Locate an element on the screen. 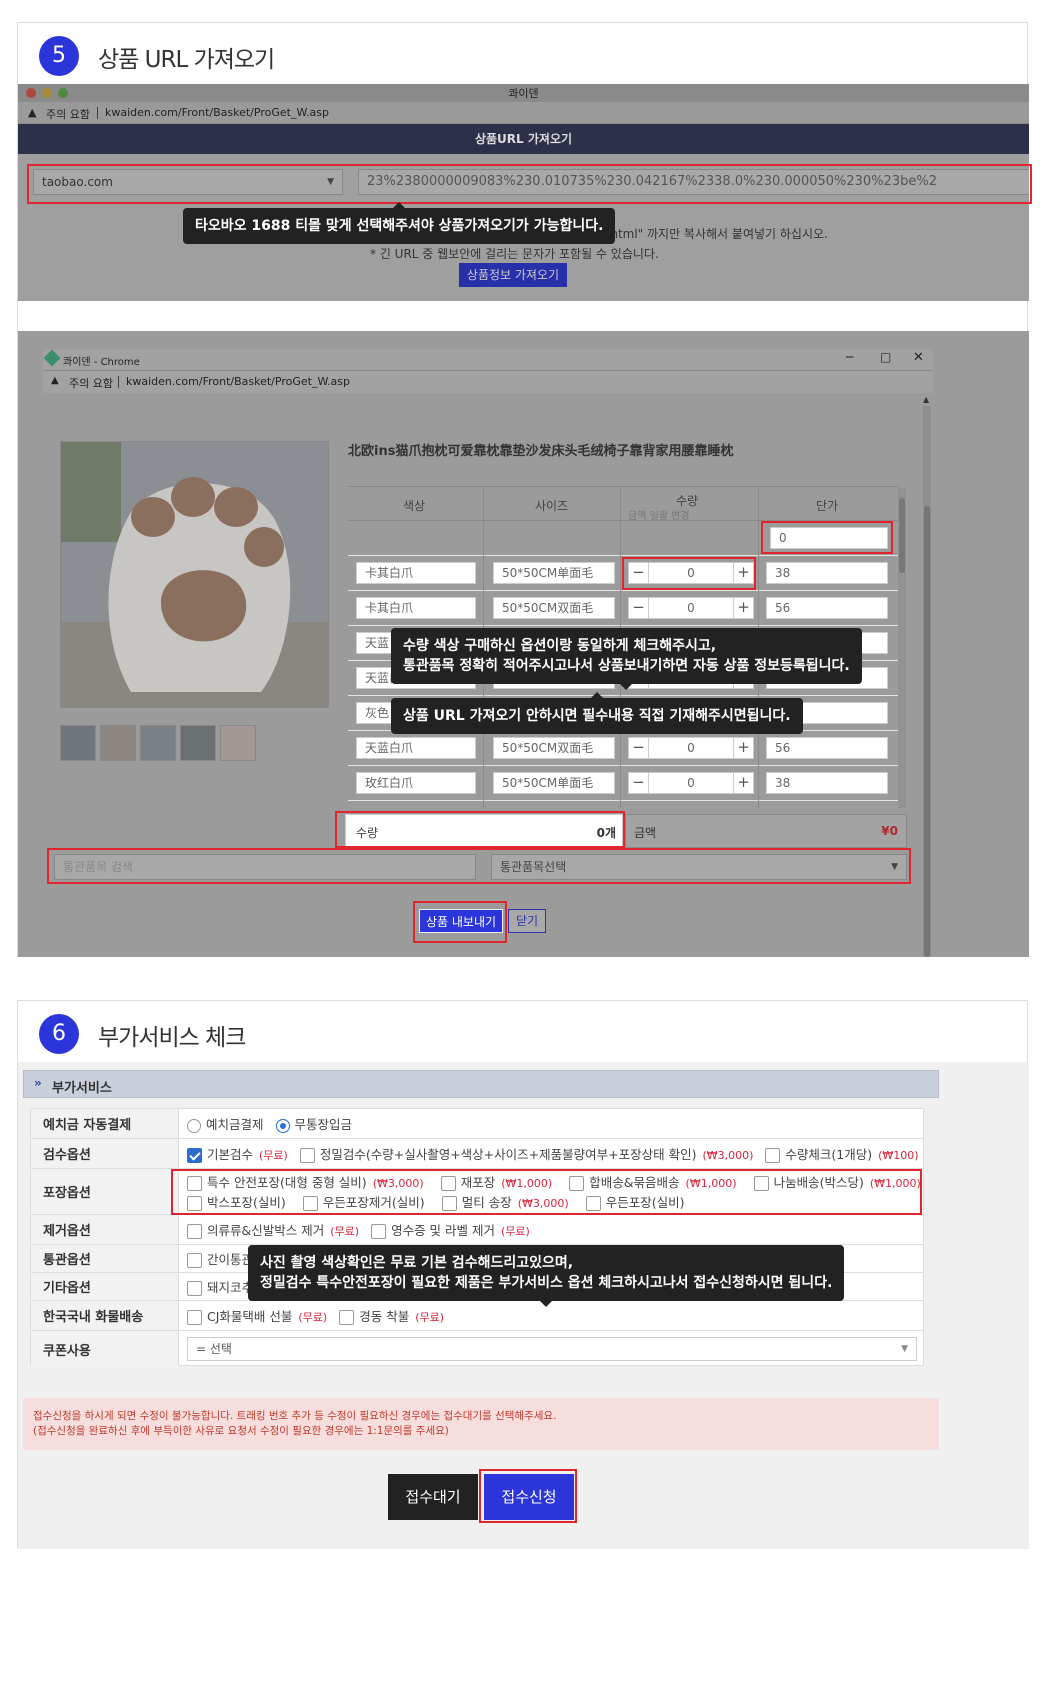  close-icon: ✕ is located at coordinates (918, 357).